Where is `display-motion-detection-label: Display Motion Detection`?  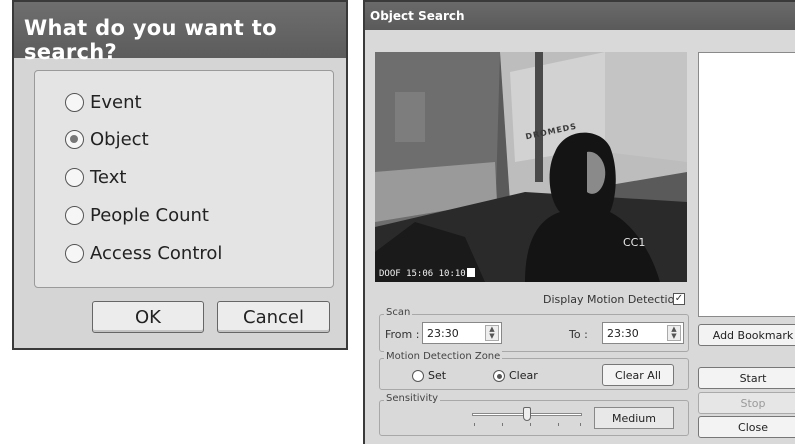
display-motion-detection-label: Display Motion Detection is located at coordinates (612, 299).